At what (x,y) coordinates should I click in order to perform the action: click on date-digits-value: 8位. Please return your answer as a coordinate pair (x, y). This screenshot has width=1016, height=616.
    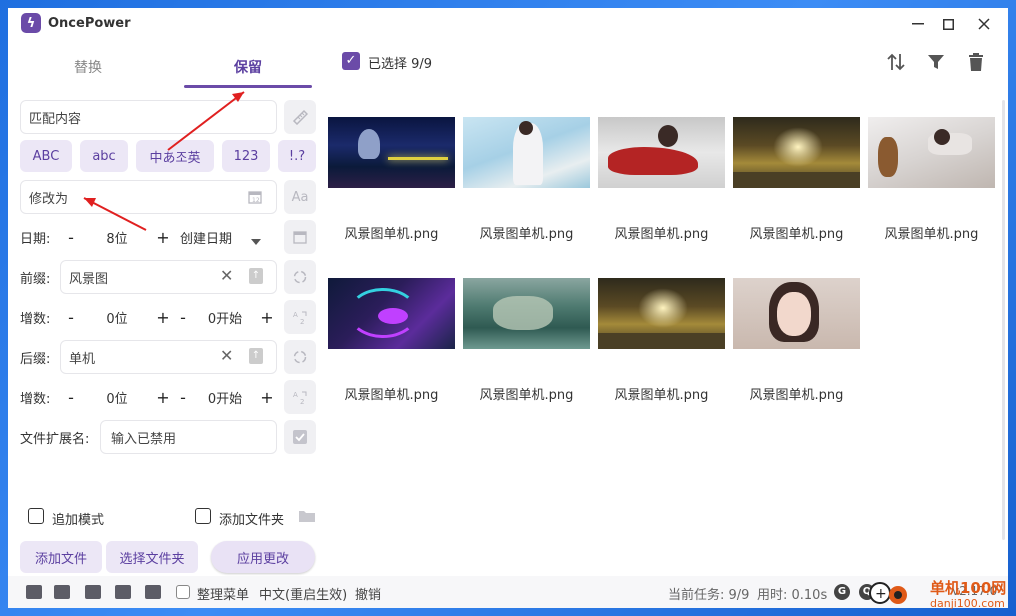
    Looking at the image, I should click on (117, 237).